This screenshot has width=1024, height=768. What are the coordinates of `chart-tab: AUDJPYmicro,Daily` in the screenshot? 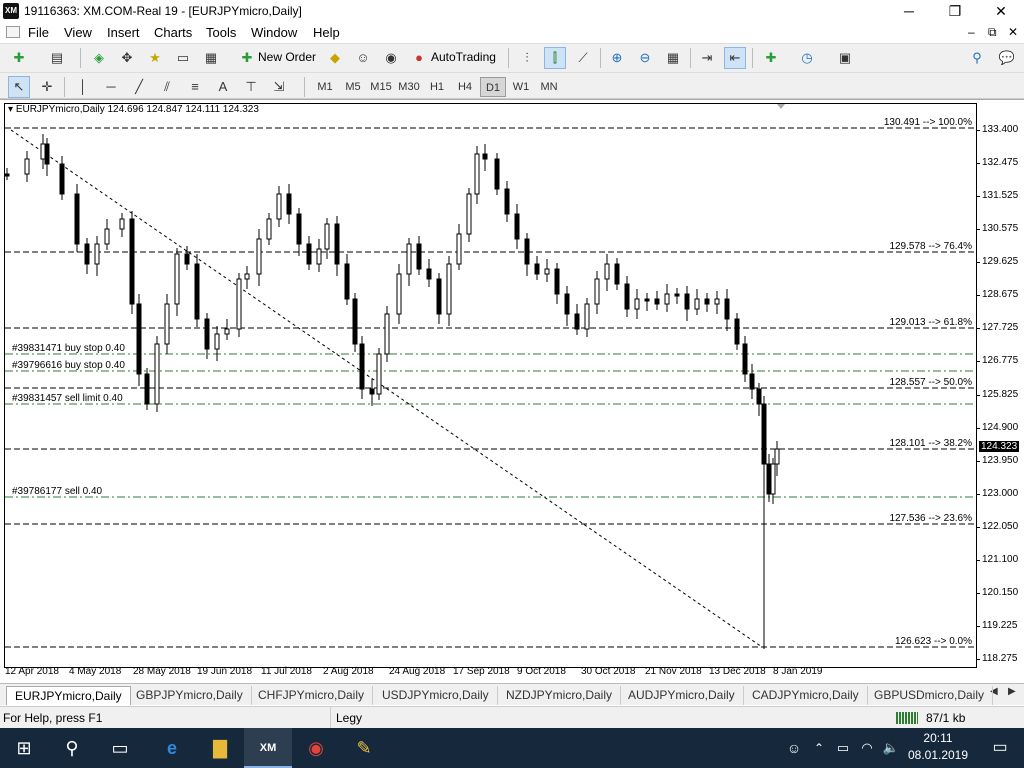 It's located at (682, 695).